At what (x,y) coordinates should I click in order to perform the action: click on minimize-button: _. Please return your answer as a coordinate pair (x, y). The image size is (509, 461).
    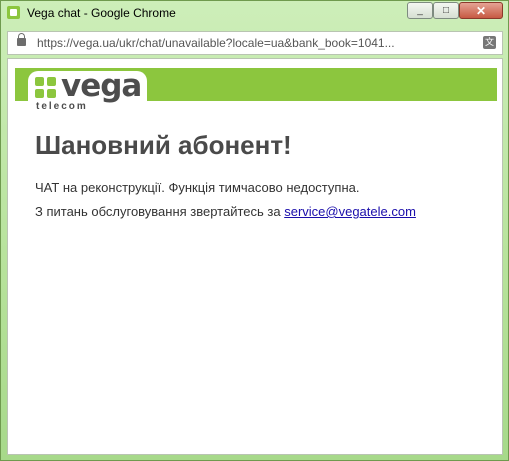
    Looking at the image, I should click on (420, 10).